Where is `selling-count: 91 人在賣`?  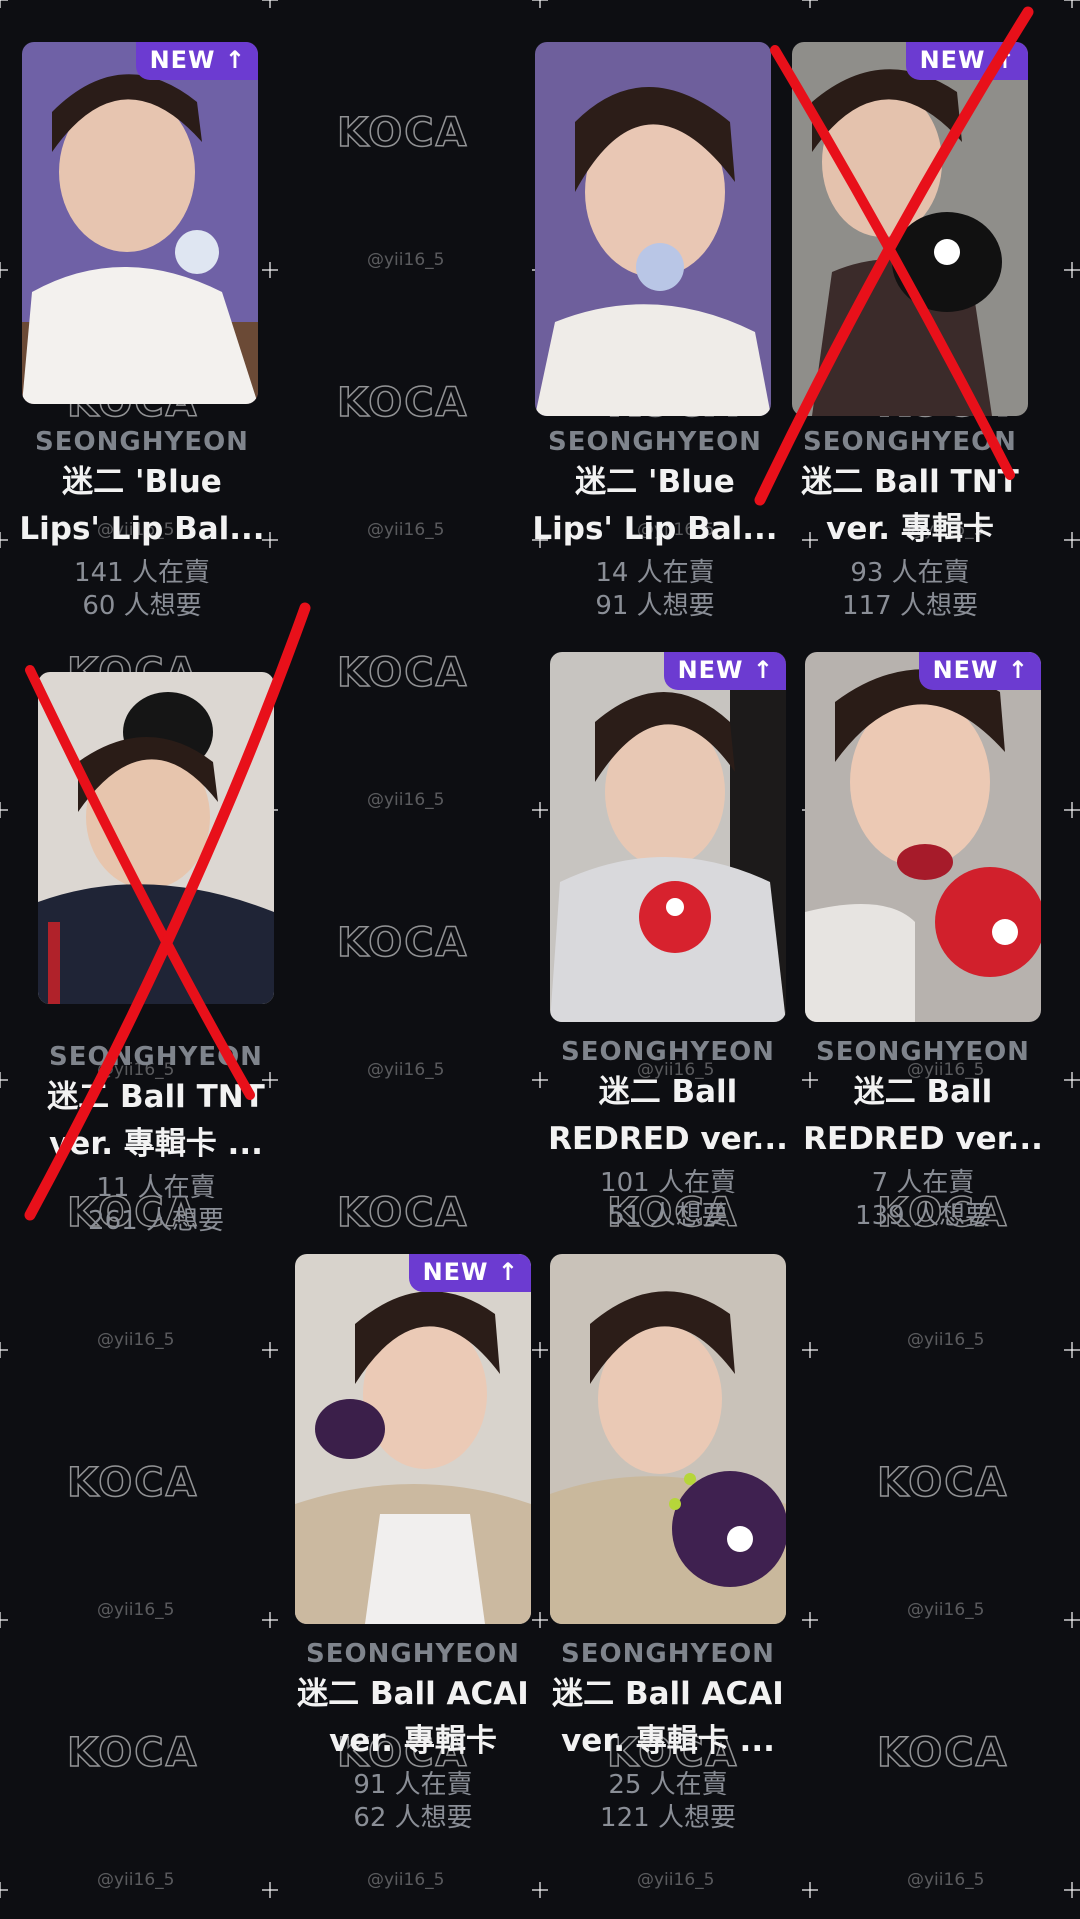 selling-count: 91 人在賣 is located at coordinates (413, 1785).